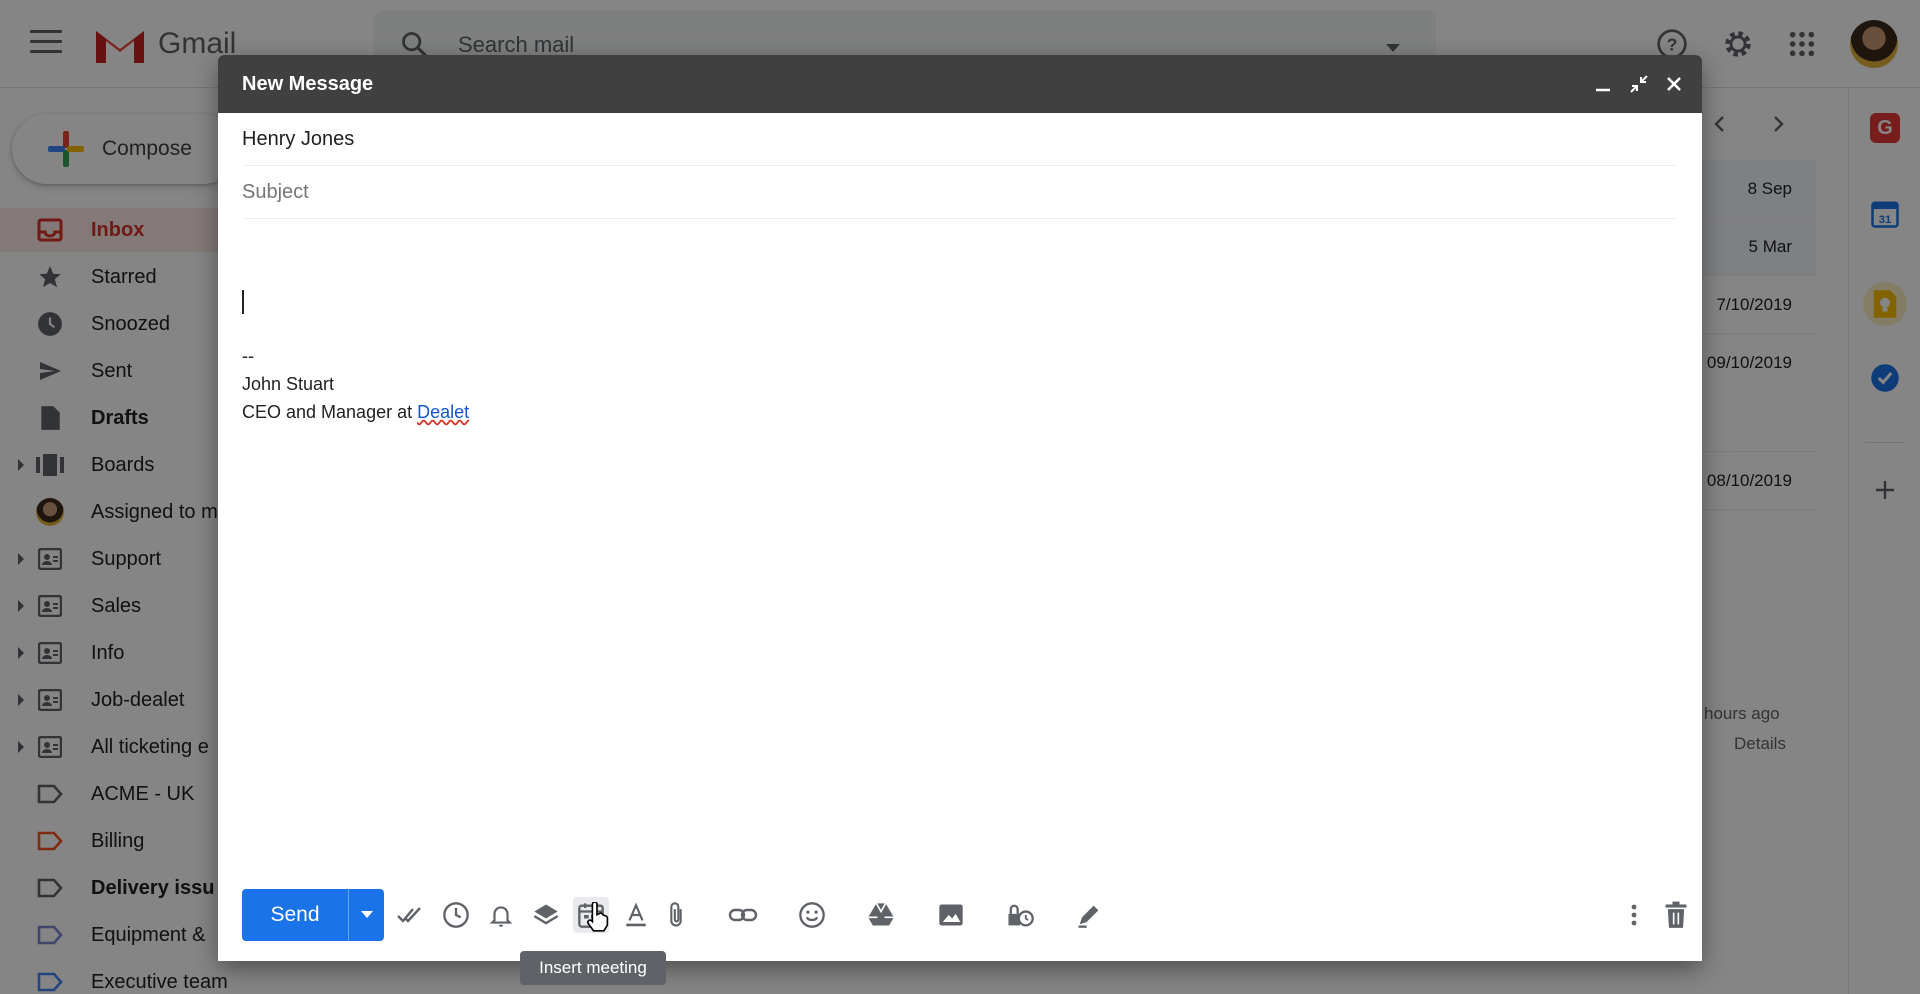  Describe the element at coordinates (1603, 84) in the screenshot. I see `minimize-icon` at that location.